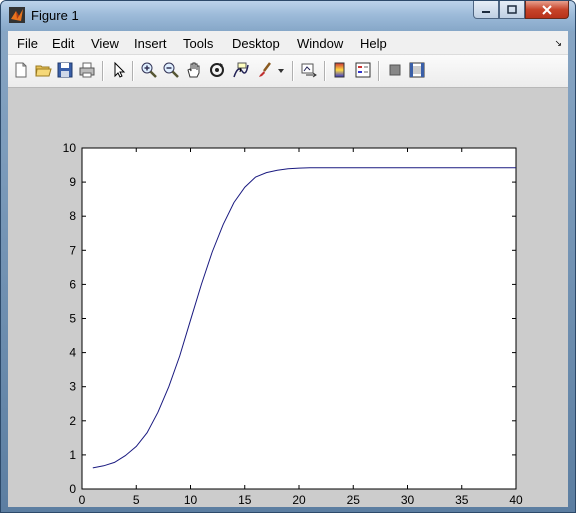  What do you see at coordinates (72, 250) in the screenshot?
I see `y-tick-label: 7` at bounding box center [72, 250].